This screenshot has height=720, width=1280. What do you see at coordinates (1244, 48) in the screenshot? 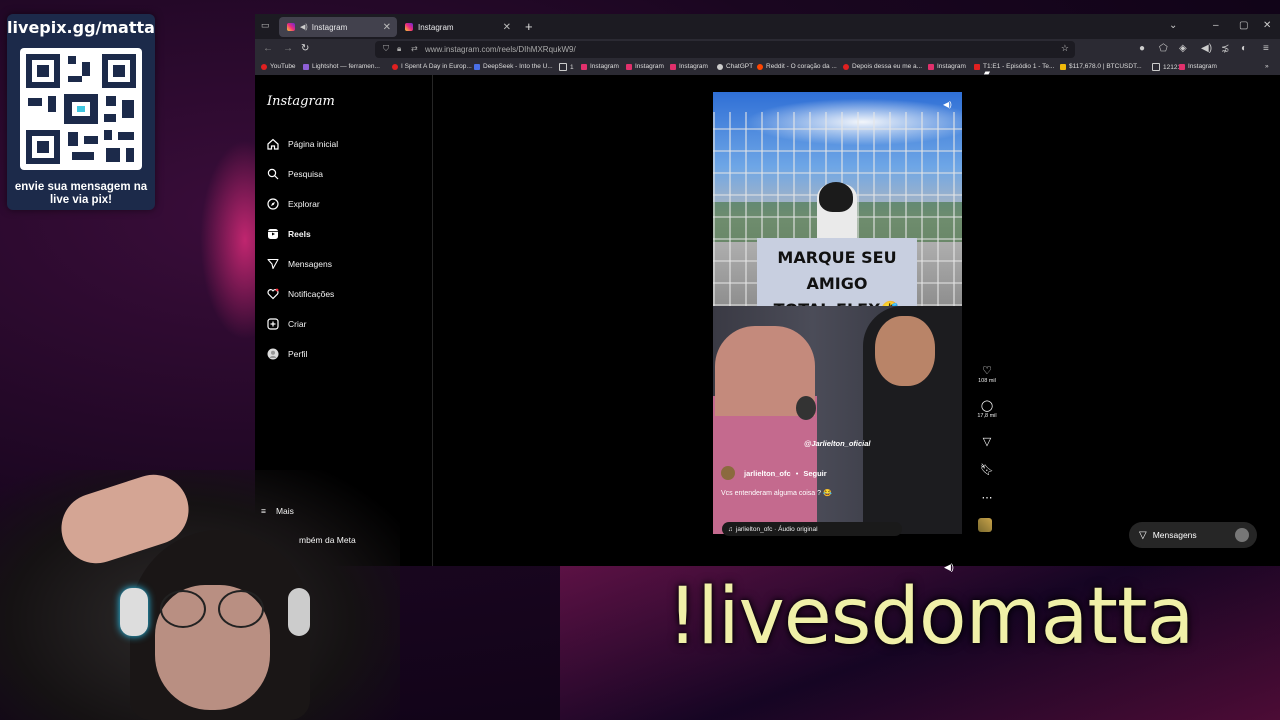
I see `account-icon: ◐` at bounding box center [1244, 48].